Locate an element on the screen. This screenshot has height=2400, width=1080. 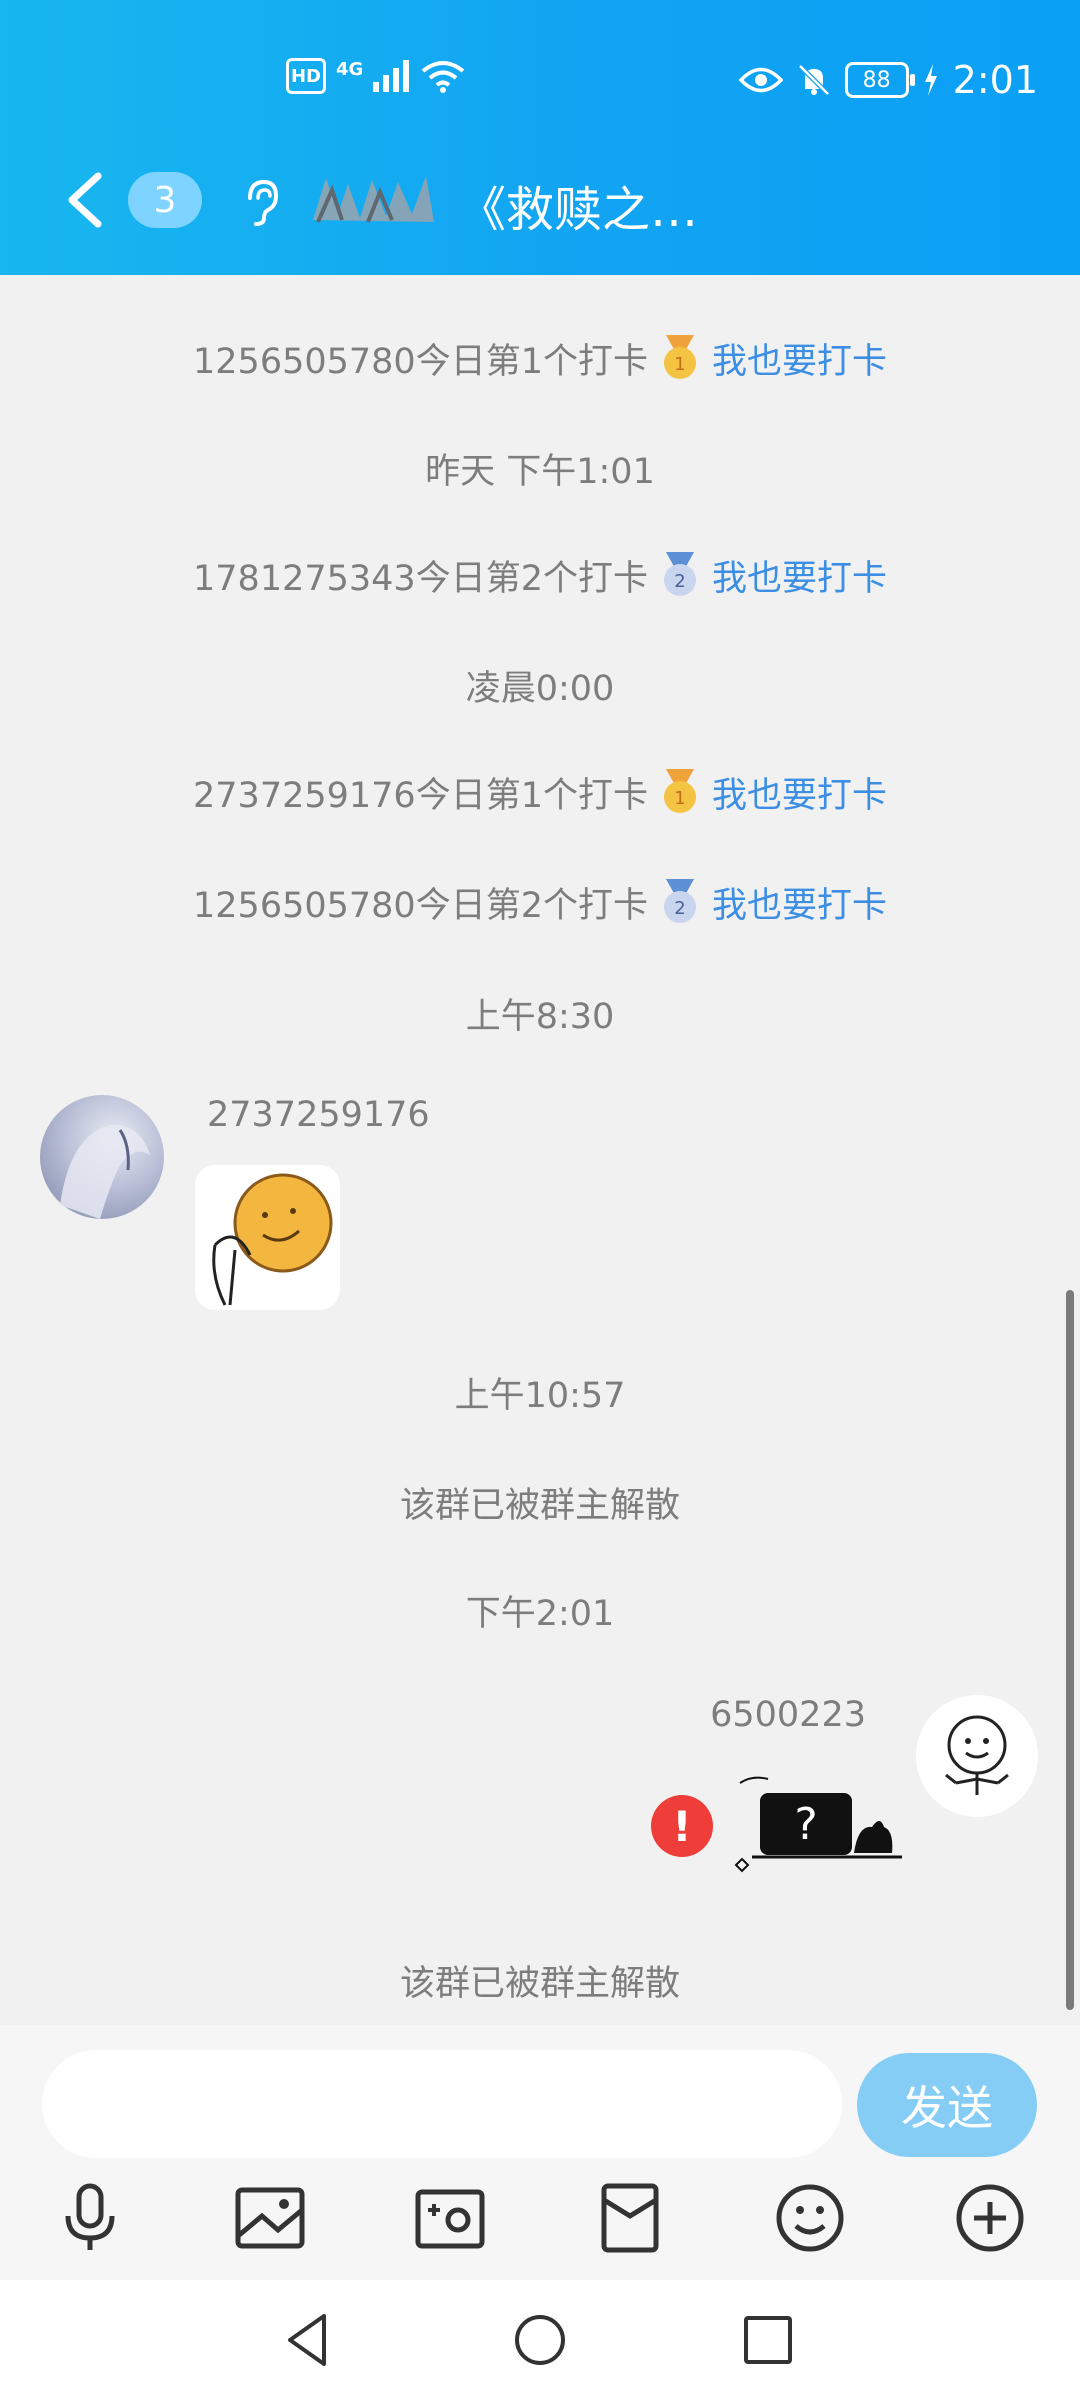
input-bar: 发送 is located at coordinates (540, 2152).